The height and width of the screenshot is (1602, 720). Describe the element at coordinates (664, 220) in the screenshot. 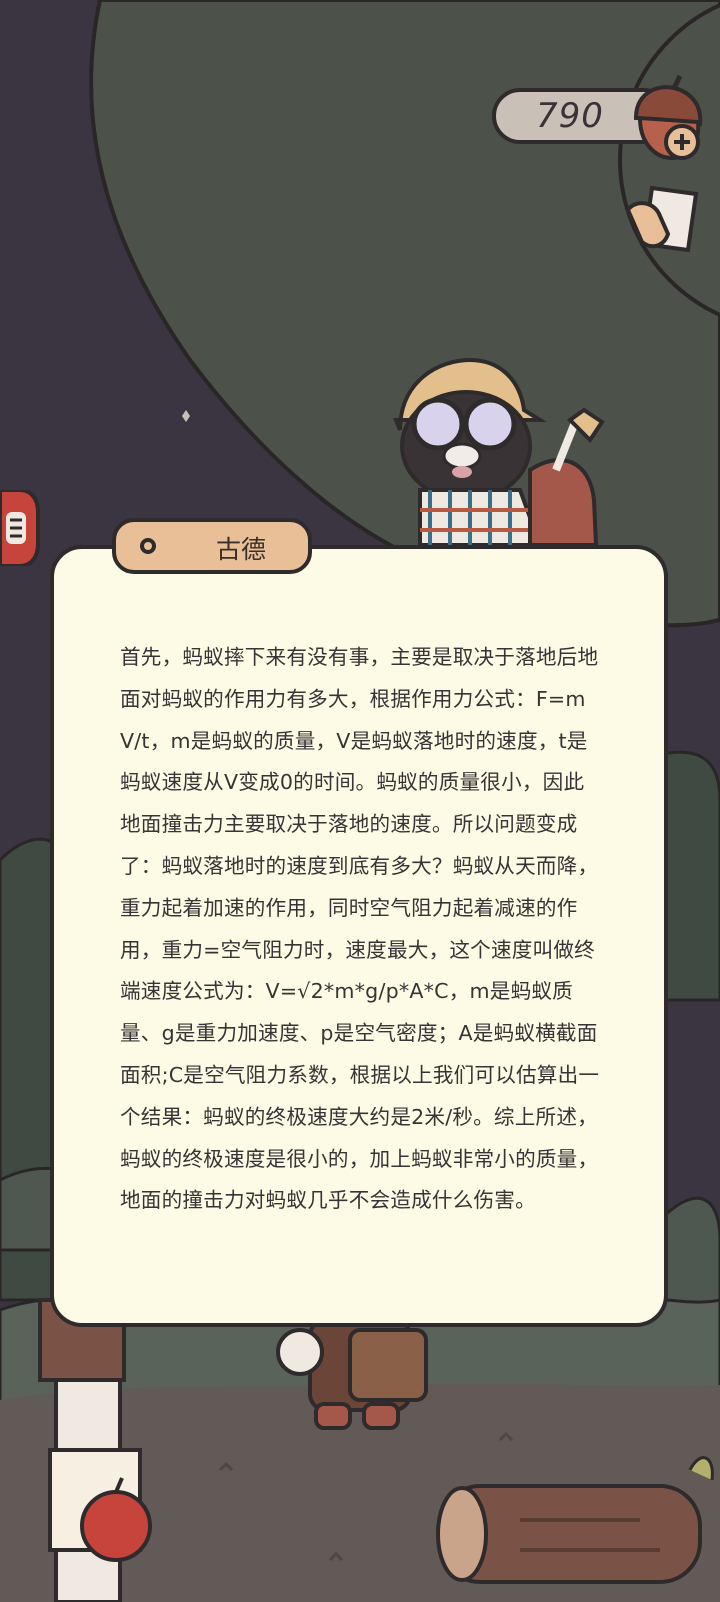

I see `paper-note-icon` at that location.